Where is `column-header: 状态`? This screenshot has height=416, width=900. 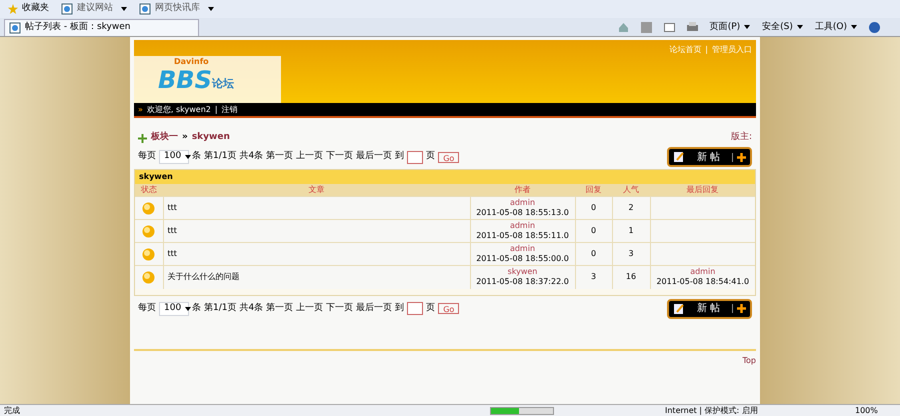
column-header: 状态 is located at coordinates (149, 190).